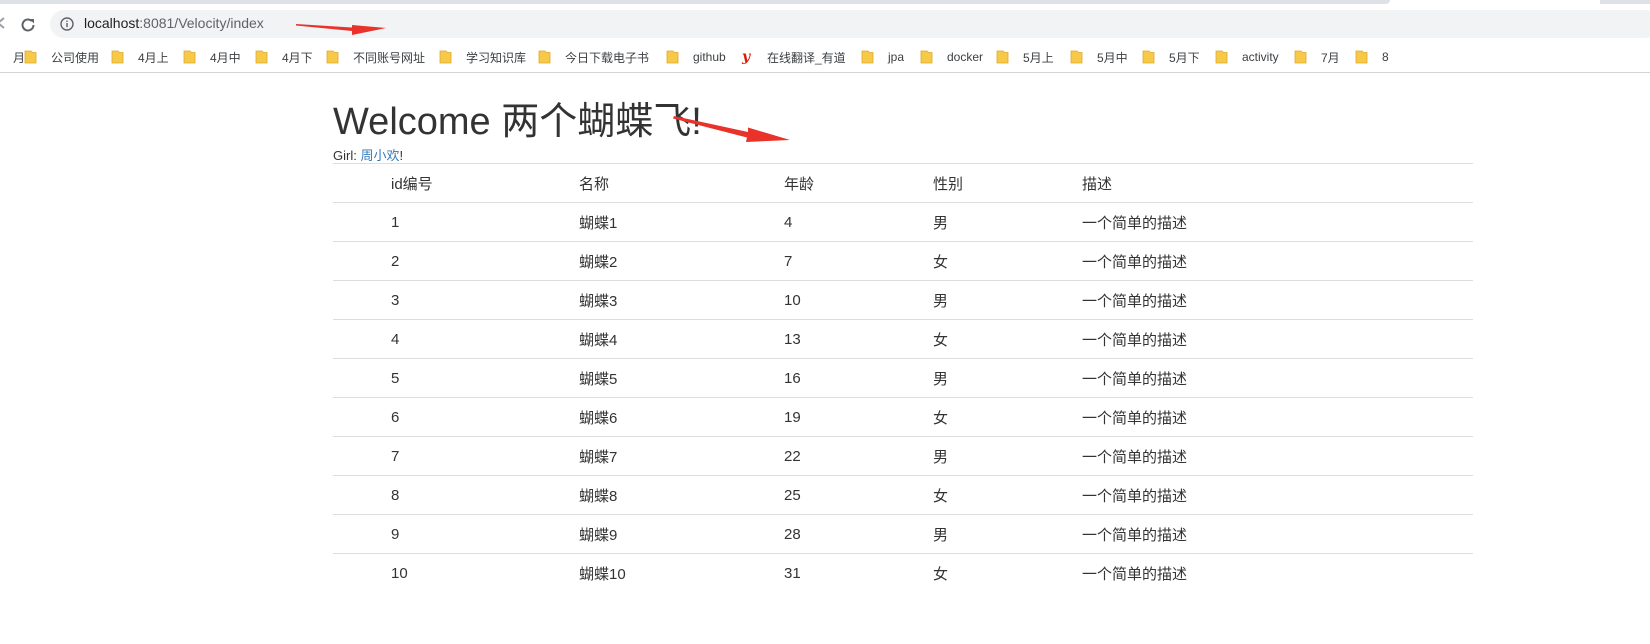  Describe the element at coordinates (379, 155) in the screenshot. I see `girl-name-link: 周小欢` at that location.